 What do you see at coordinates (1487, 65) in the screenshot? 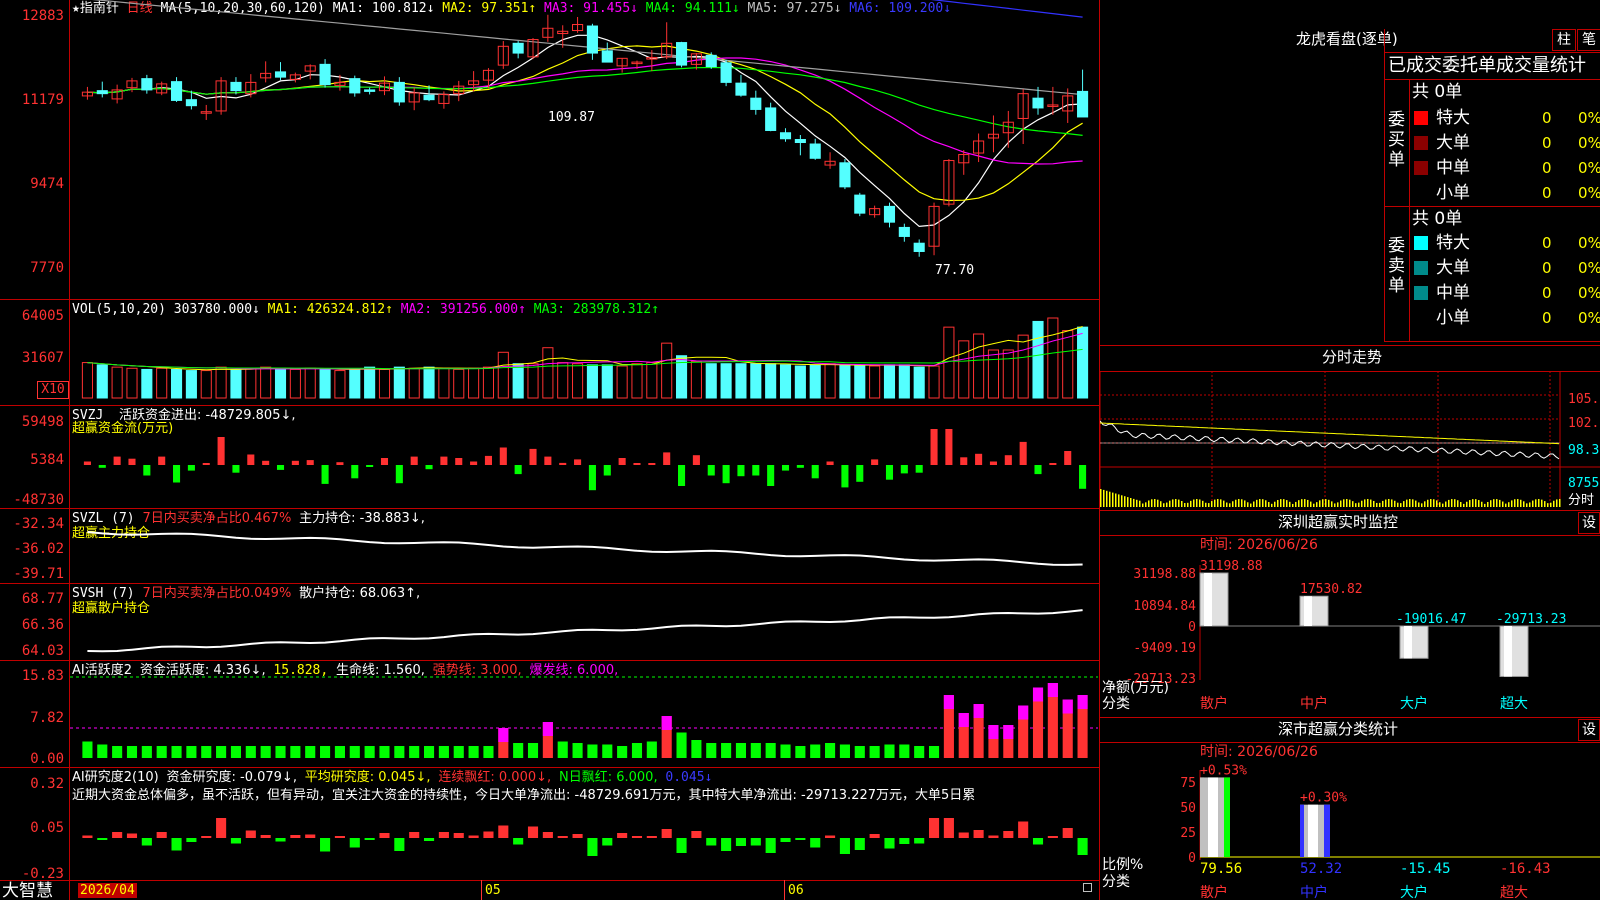
I see `lhb-header: 已成交委托单成交量统计` at bounding box center [1487, 65].